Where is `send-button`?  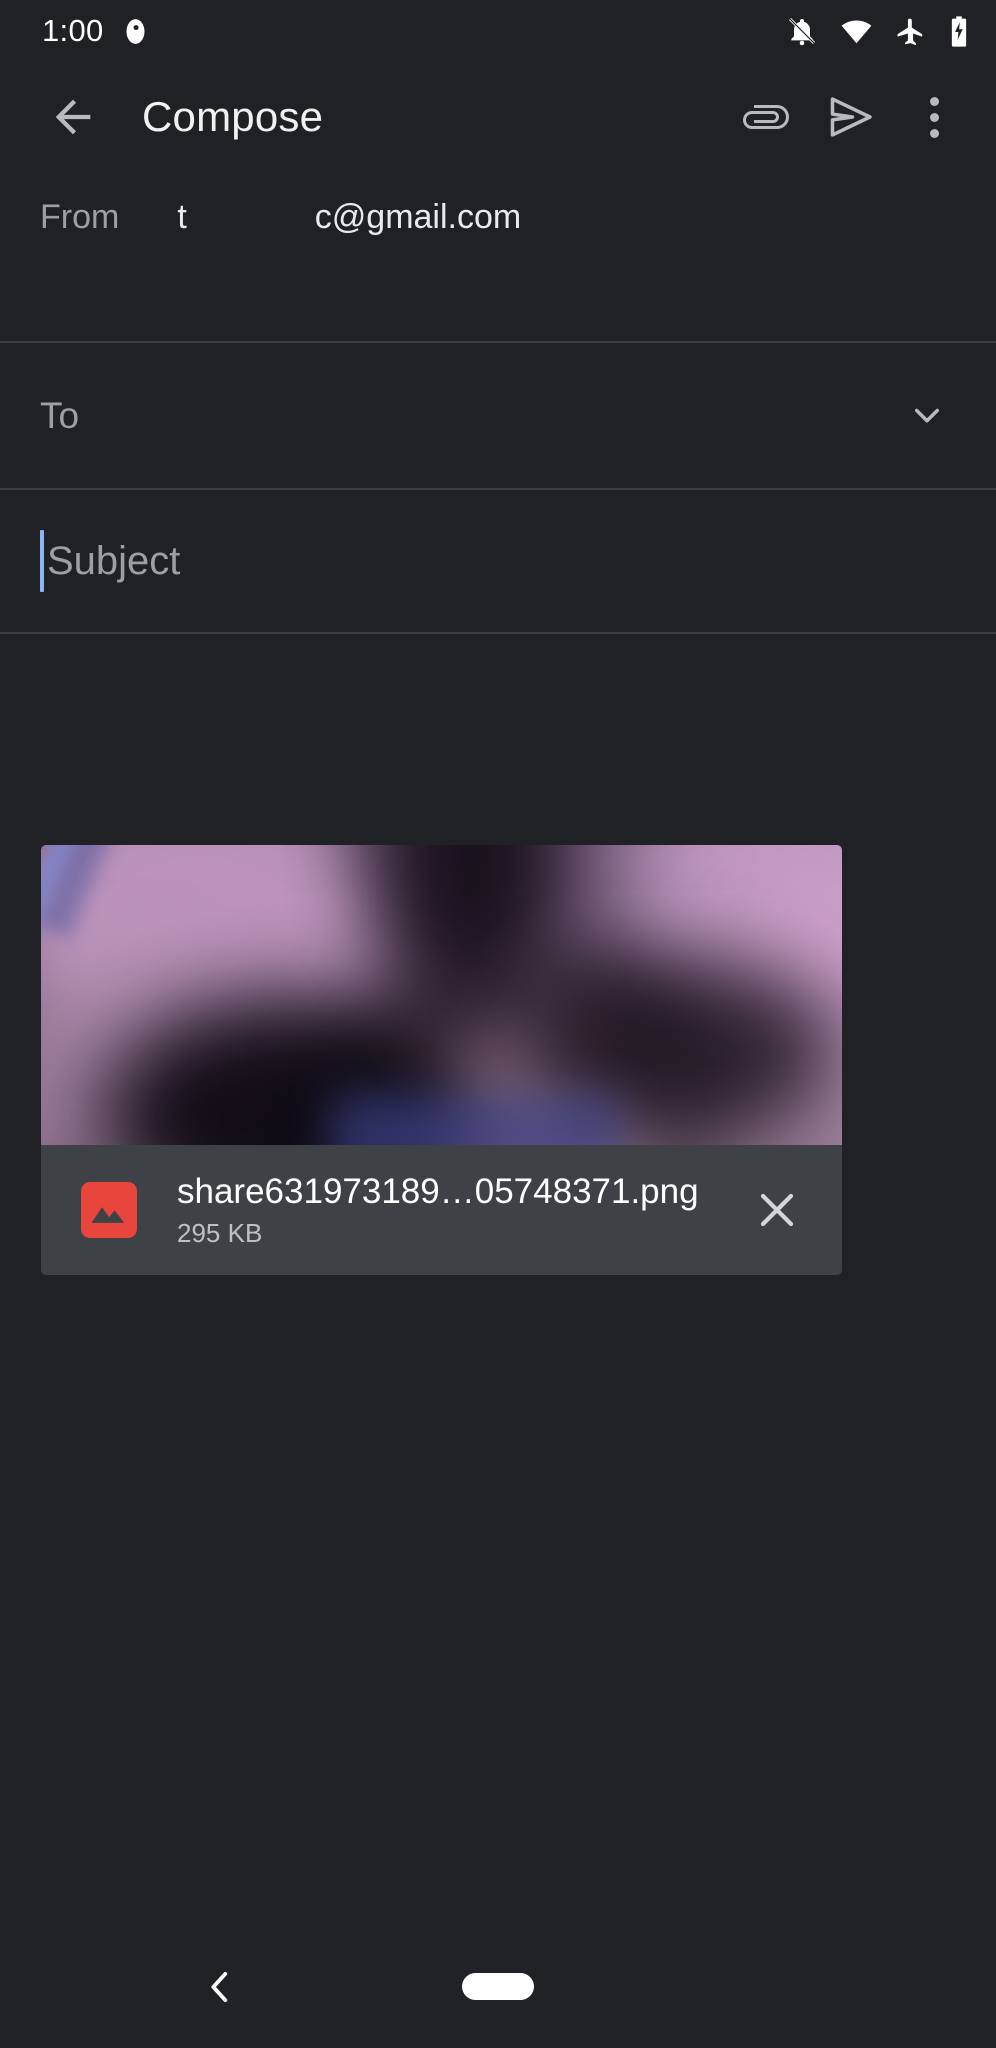
send-button is located at coordinates (850, 117).